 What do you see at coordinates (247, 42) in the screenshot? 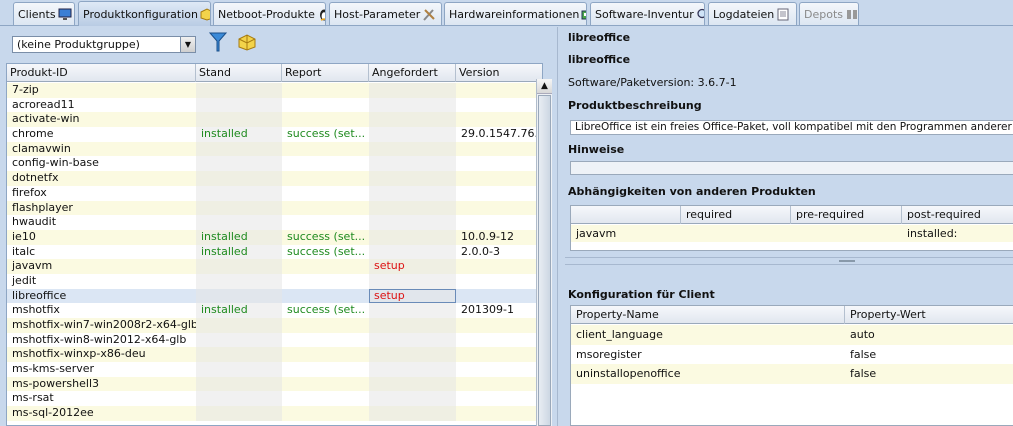
I see `reload-packages-icon` at bounding box center [247, 42].